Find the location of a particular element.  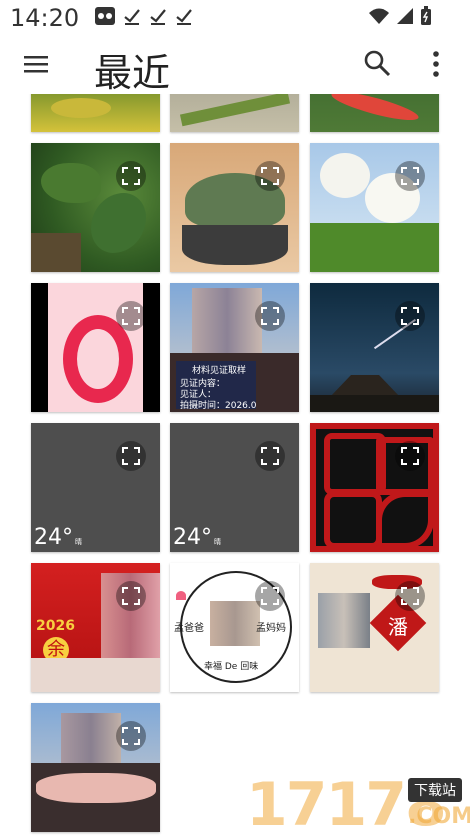

status-time: 14:20 is located at coordinates (45, 18).